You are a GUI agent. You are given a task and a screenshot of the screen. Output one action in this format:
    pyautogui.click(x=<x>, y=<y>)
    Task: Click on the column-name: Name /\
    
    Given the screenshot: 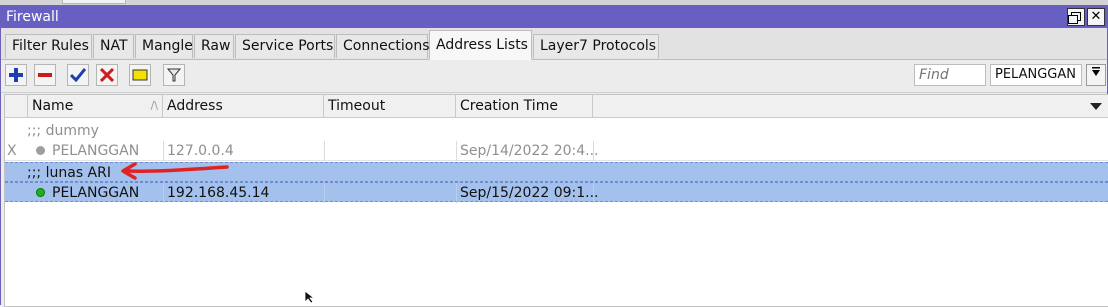 What is the action you would take?
    pyautogui.click(x=95, y=106)
    